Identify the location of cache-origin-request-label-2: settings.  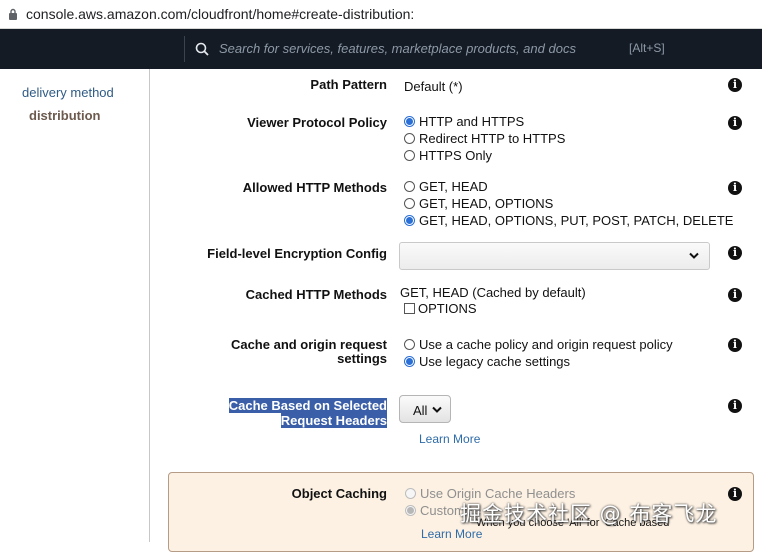
(362, 358).